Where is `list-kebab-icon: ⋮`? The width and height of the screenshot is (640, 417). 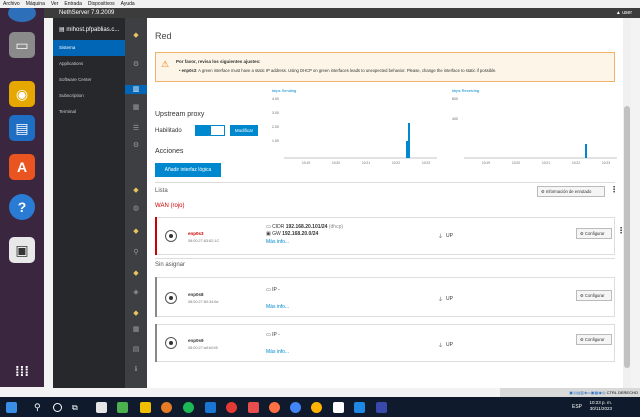
list-kebab-icon: ⋮ is located at coordinates (614, 189).